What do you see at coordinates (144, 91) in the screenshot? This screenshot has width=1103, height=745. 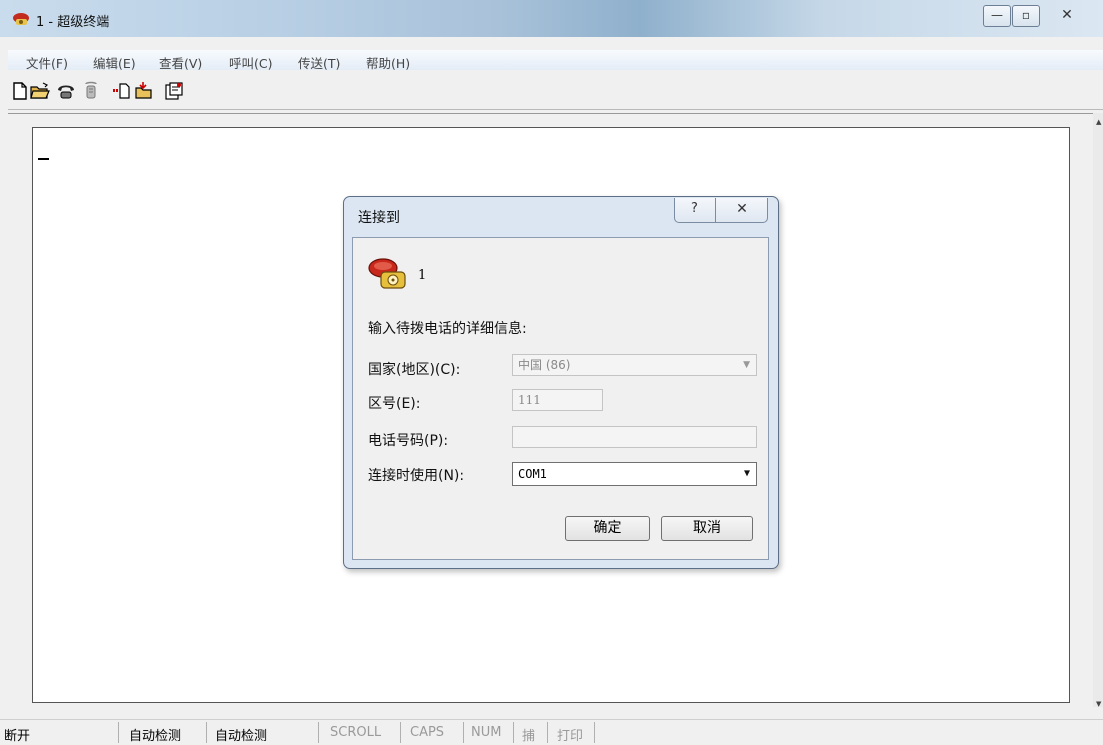 I see `receive-icon` at bounding box center [144, 91].